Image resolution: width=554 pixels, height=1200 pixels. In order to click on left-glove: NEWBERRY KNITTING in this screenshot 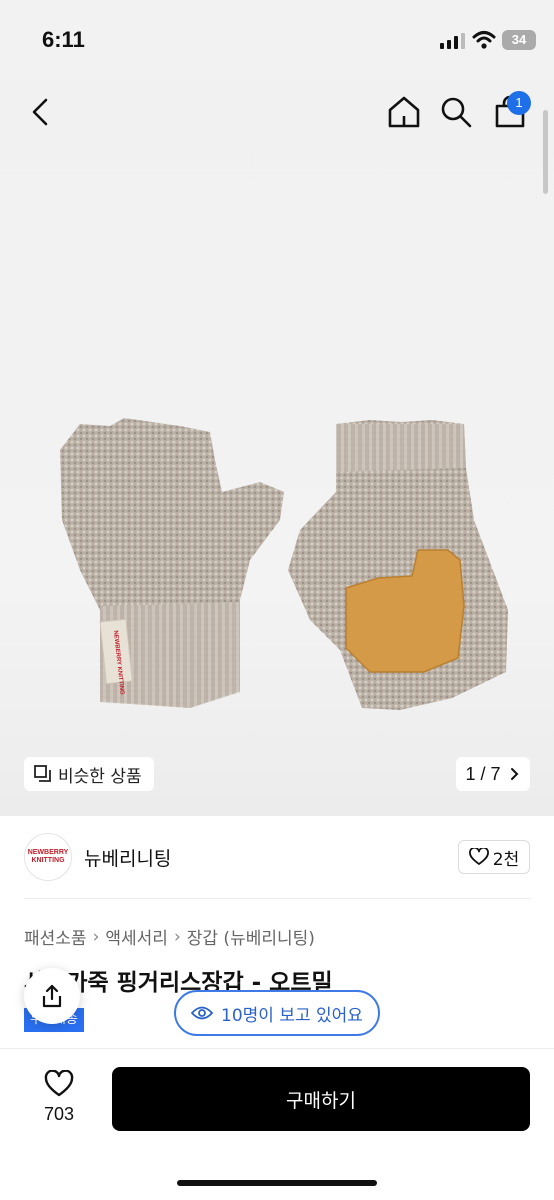, I will do `click(172, 563)`.